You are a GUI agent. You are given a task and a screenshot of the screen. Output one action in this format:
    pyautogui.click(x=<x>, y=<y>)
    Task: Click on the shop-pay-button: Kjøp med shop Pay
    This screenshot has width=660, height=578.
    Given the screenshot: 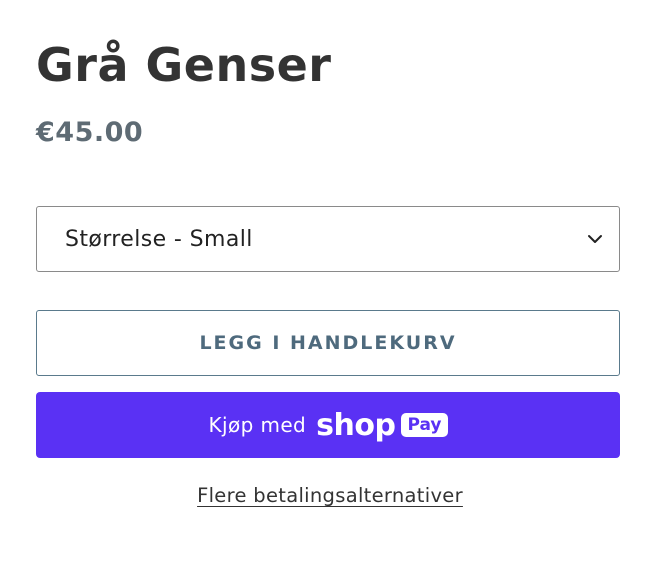 What is the action you would take?
    pyautogui.click(x=328, y=425)
    